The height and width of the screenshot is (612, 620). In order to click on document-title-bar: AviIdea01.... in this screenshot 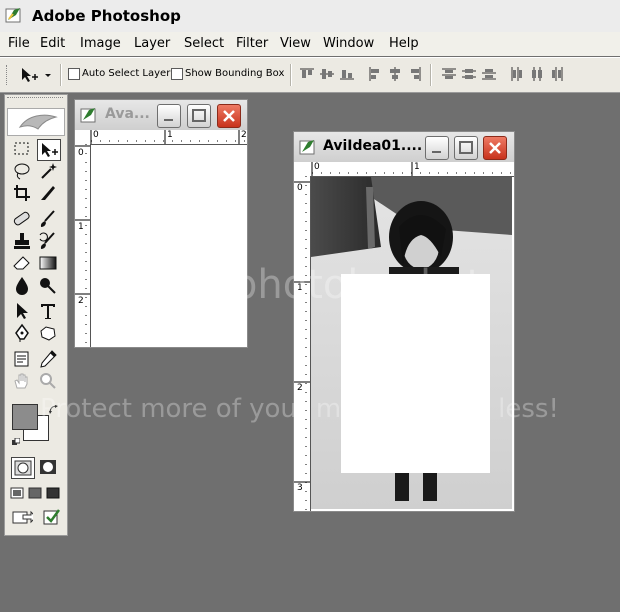, I will do `click(404, 147)`.